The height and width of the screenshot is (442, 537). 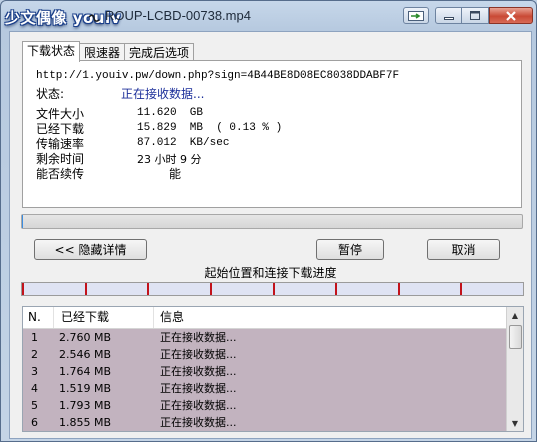 What do you see at coordinates (34, 371) in the screenshot?
I see `row-number: 3` at bounding box center [34, 371].